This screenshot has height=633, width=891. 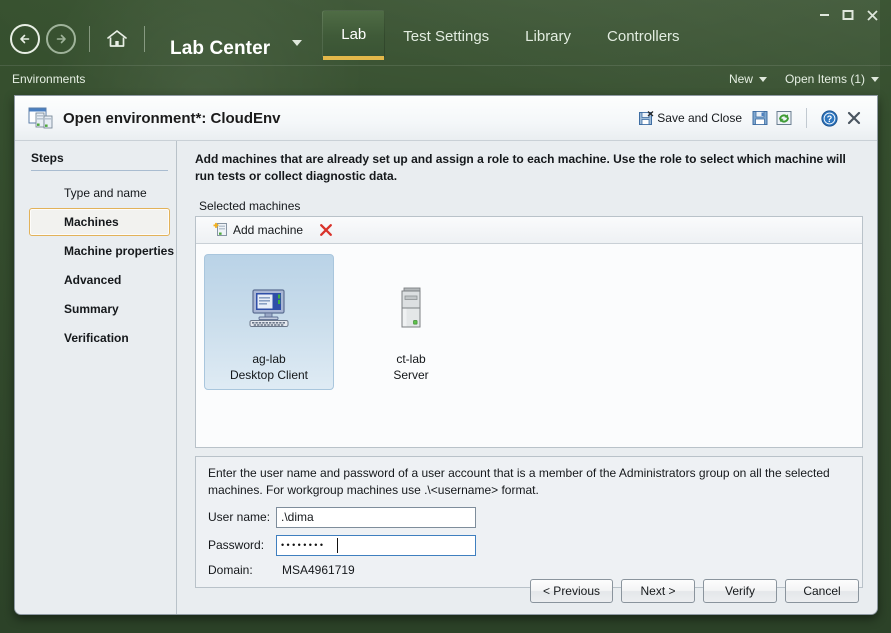 I want to click on back-arrow-icon, so click(x=25, y=39).